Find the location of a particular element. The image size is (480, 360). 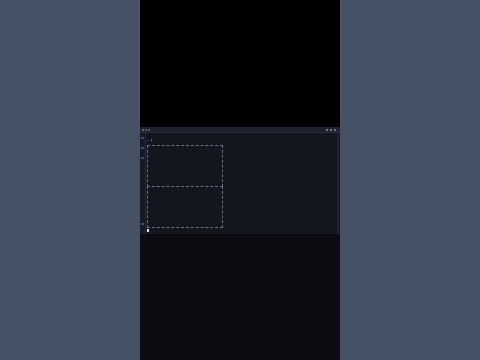

scrollbar is located at coordinates (338, 183).